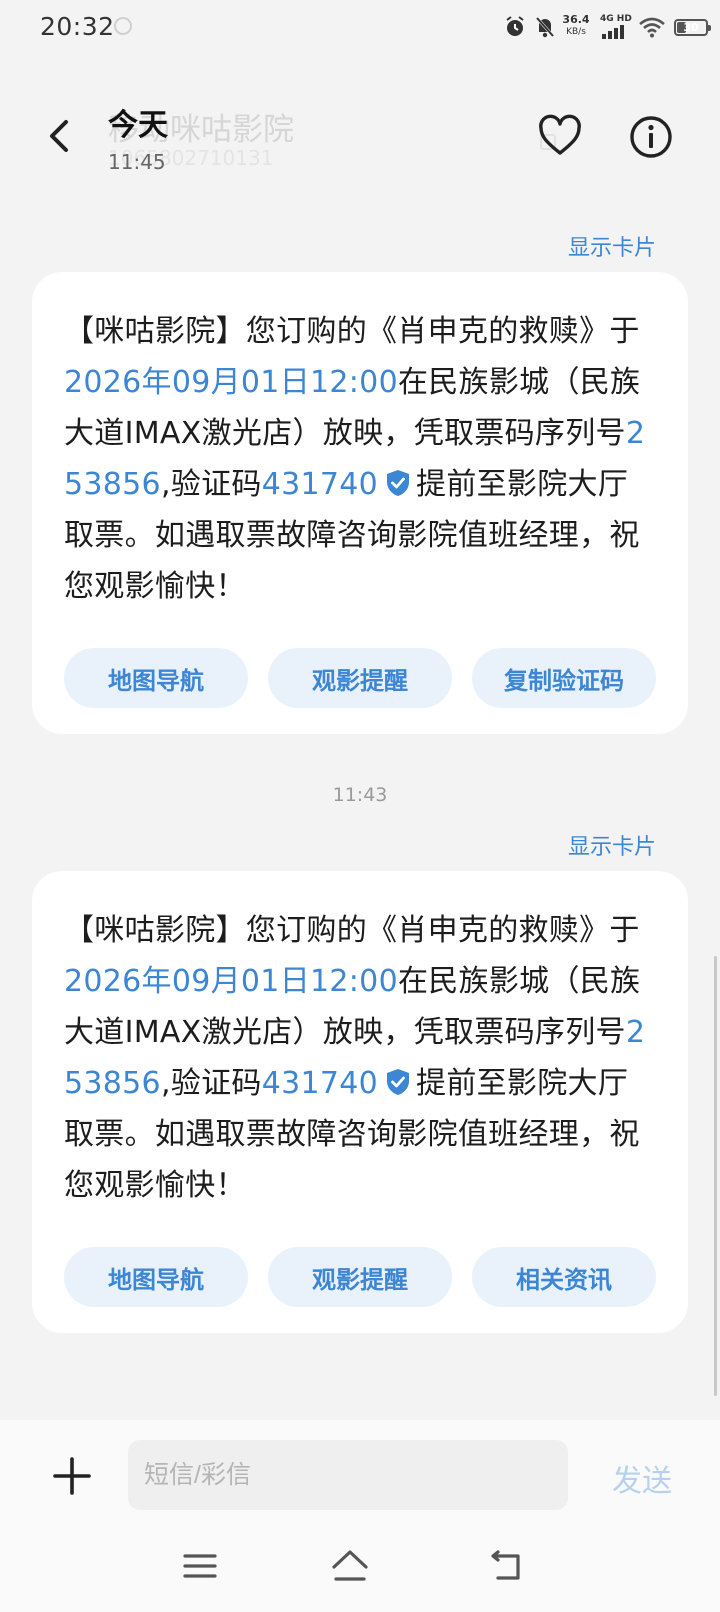 This screenshot has width=720, height=1612. I want to click on send-button: 发送, so click(642, 1478).